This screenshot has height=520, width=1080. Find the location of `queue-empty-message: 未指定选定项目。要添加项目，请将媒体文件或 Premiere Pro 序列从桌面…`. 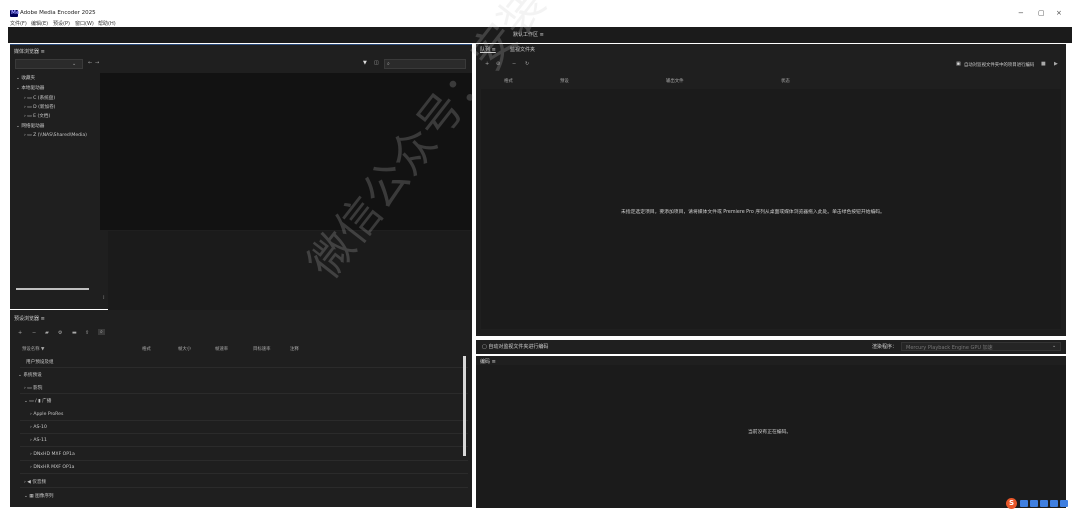

queue-empty-message: 未指定选定项目。要添加项目，请将媒体文件或 Premiere Pro 序列从桌面… is located at coordinates (753, 212).